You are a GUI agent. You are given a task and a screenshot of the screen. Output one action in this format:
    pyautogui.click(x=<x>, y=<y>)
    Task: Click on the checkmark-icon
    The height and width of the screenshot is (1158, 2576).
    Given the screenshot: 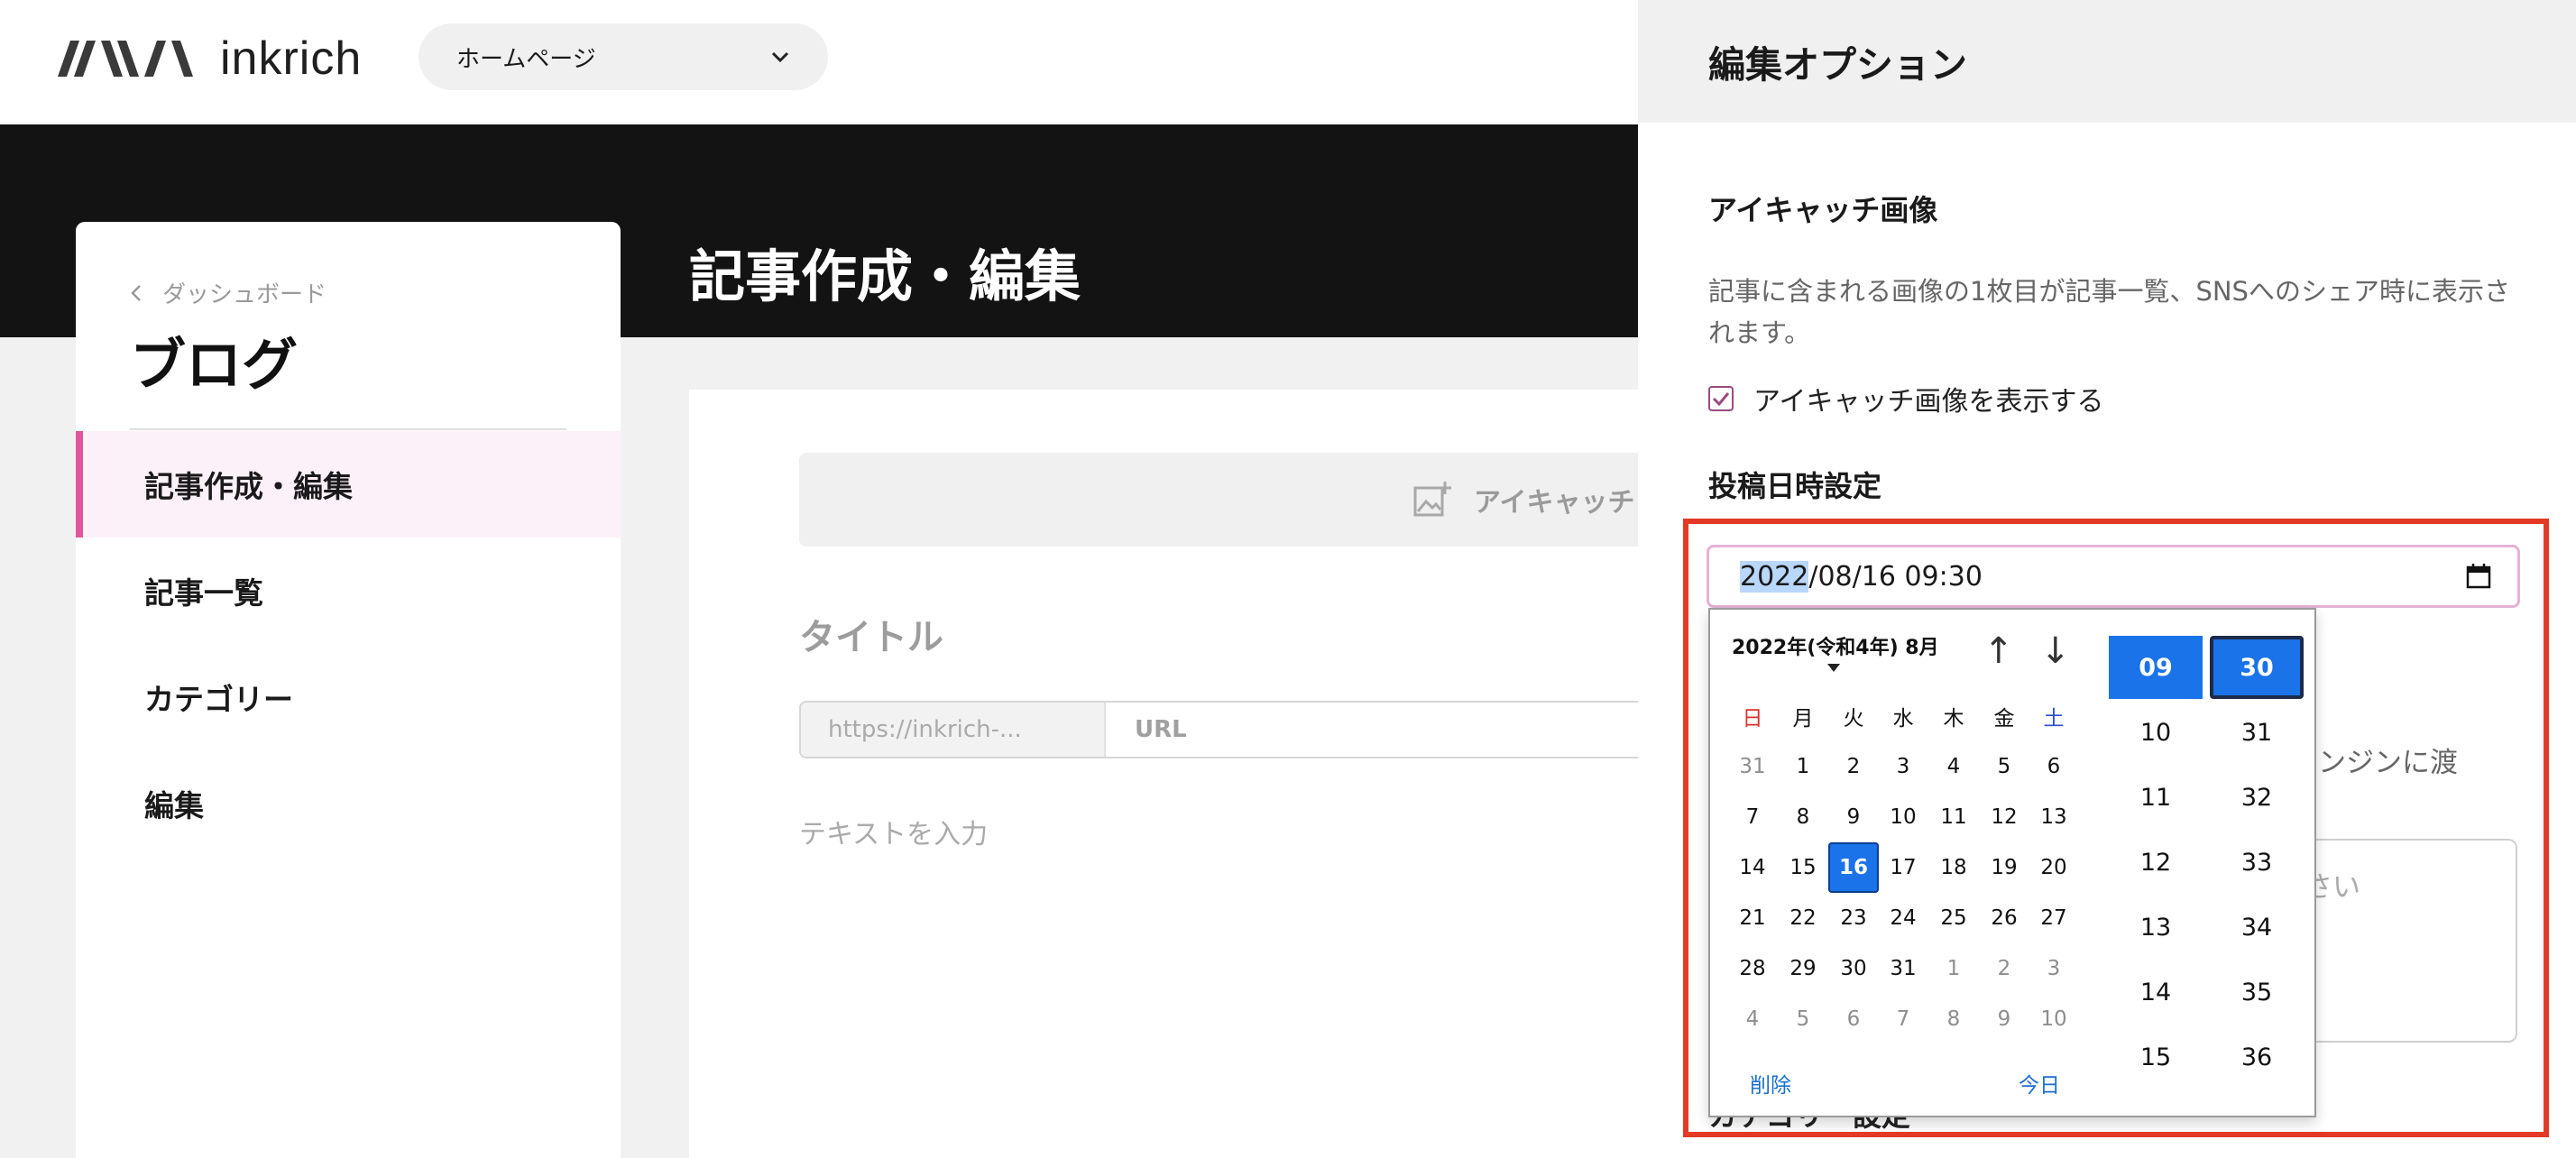 What is the action you would take?
    pyautogui.click(x=1721, y=399)
    